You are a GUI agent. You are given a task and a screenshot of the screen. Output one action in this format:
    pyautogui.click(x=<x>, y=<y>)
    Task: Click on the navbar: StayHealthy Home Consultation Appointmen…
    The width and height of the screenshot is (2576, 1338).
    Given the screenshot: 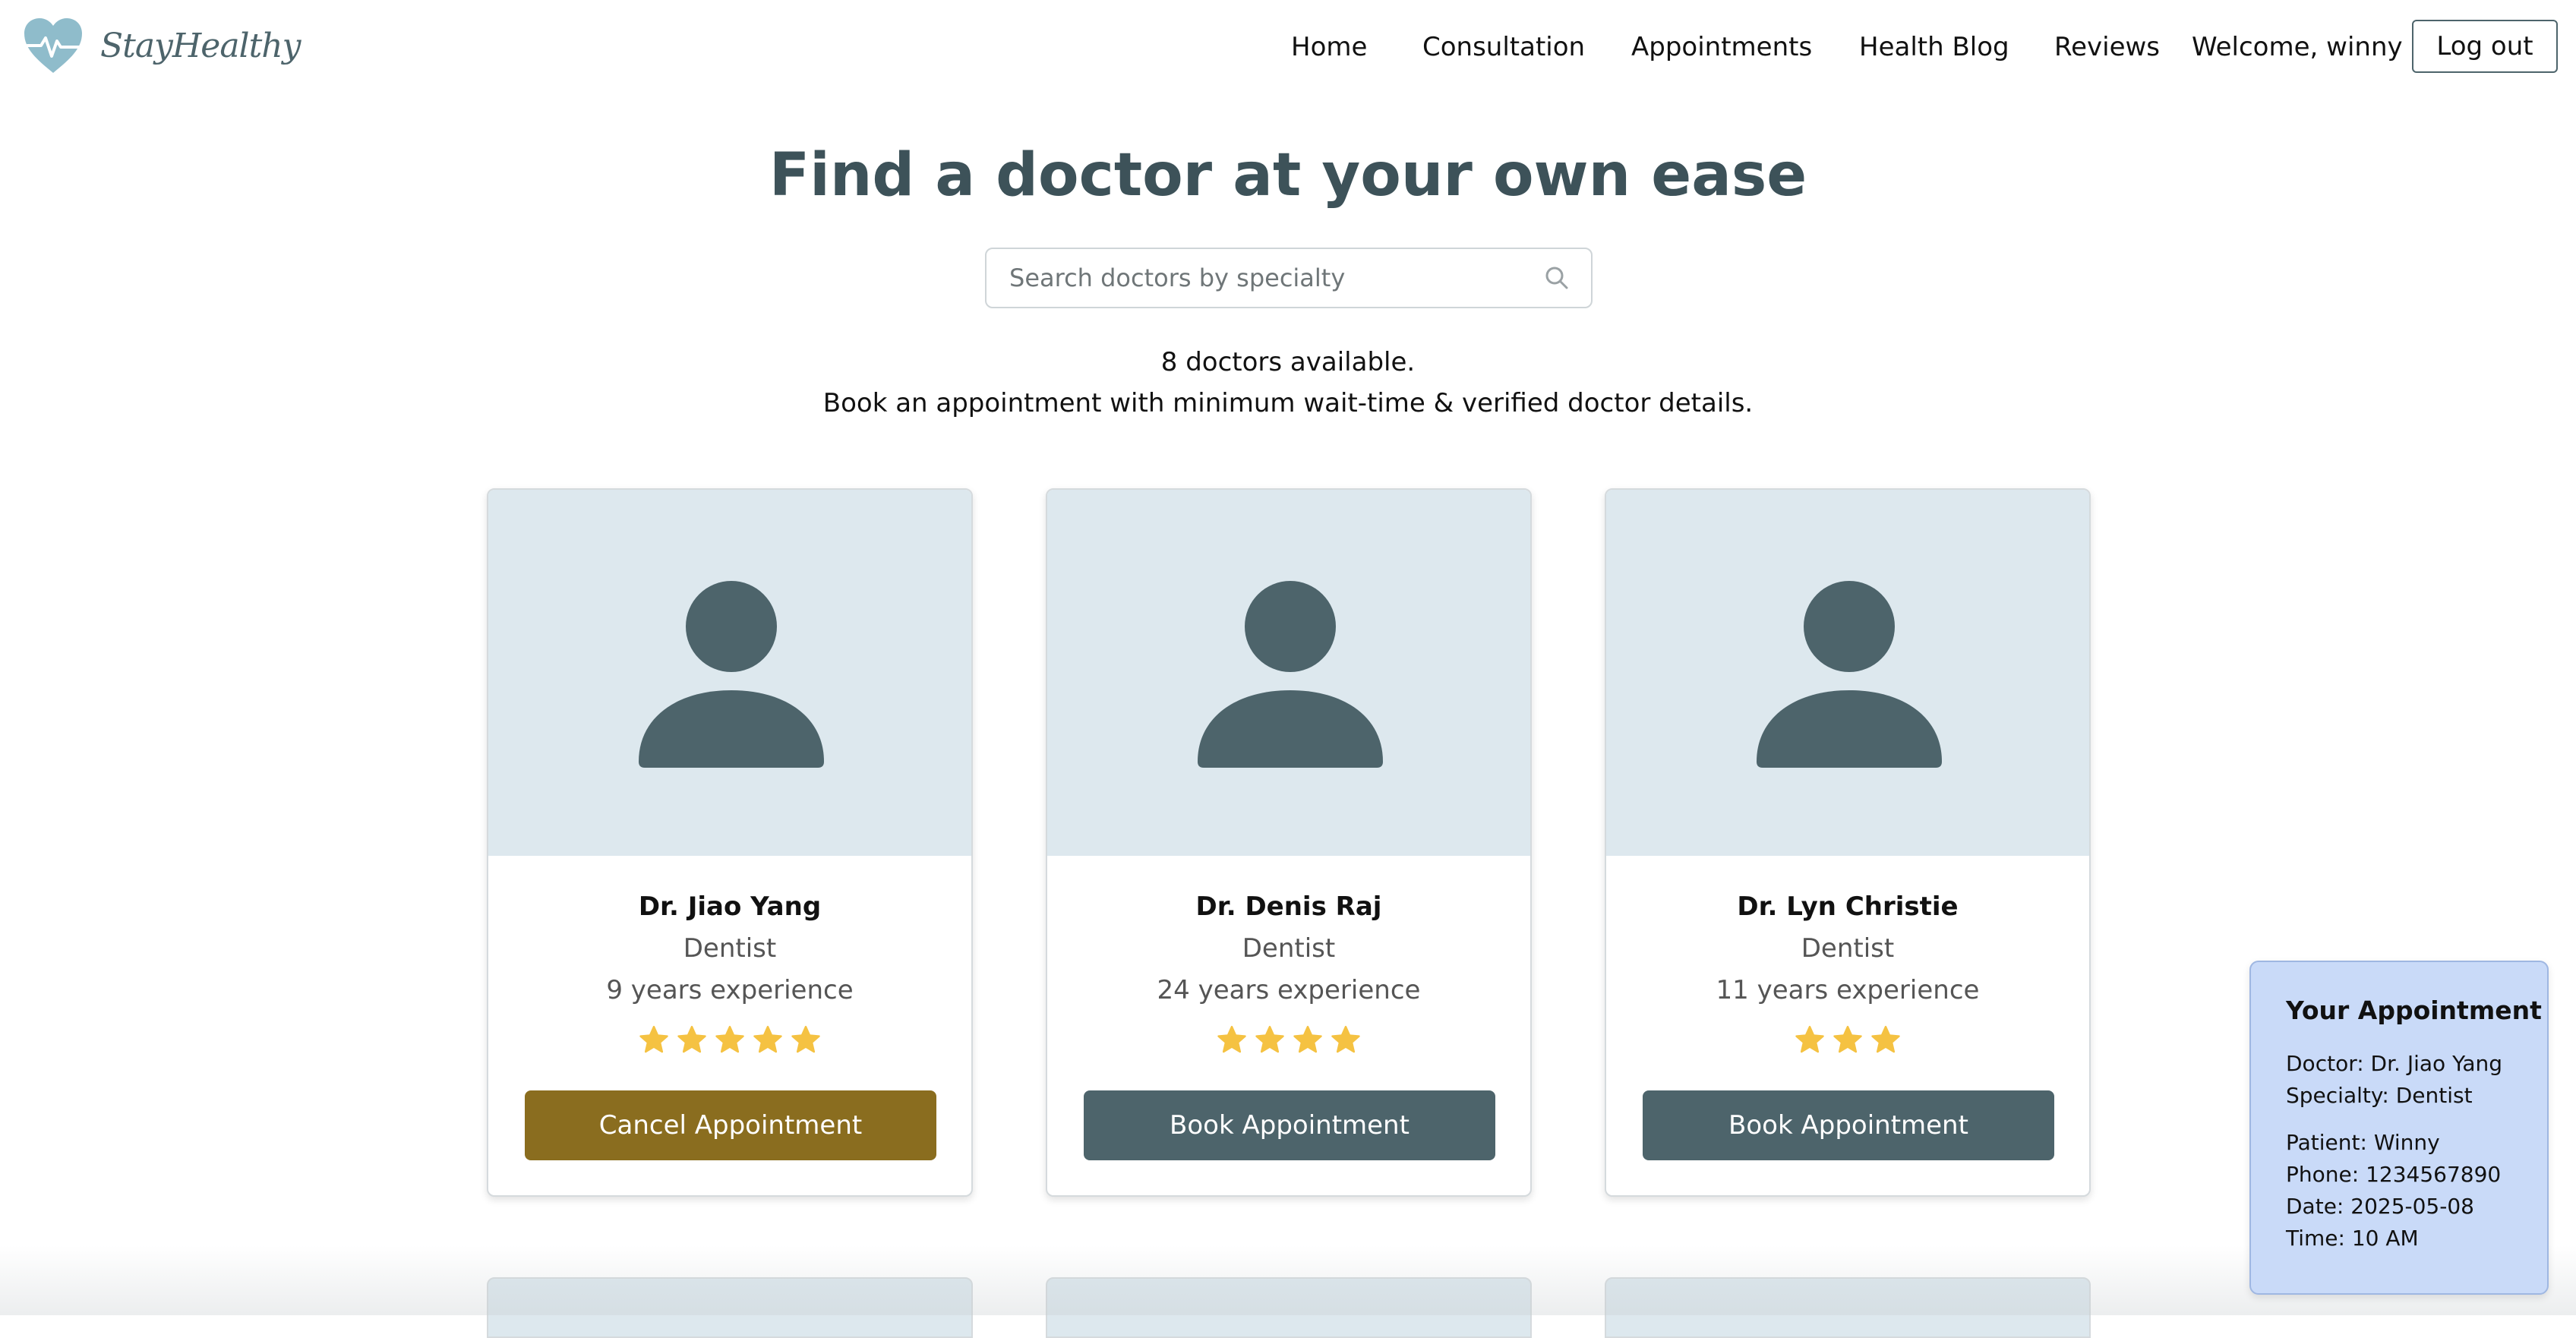 What is the action you would take?
    pyautogui.click(x=1288, y=47)
    